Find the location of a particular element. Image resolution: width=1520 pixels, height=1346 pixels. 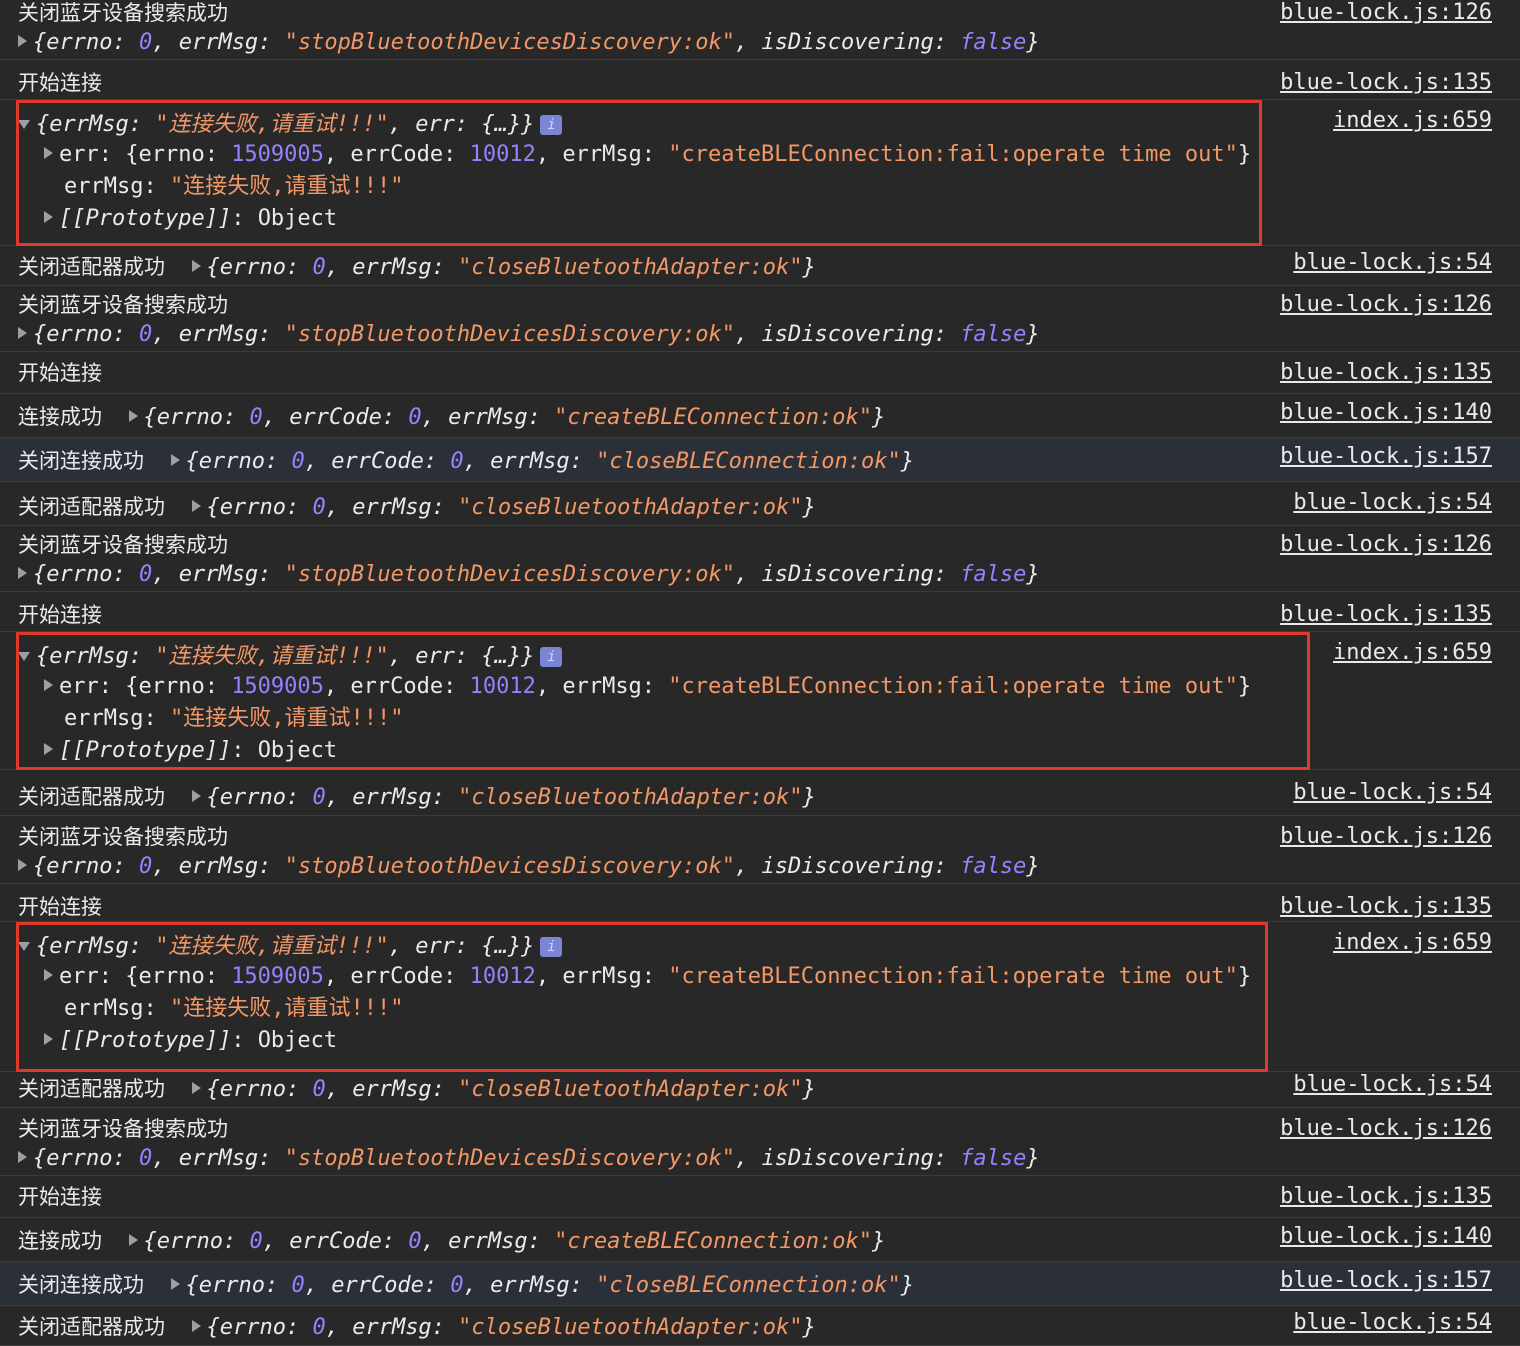

message-line: 开始连接 is located at coordinates (60, 615).